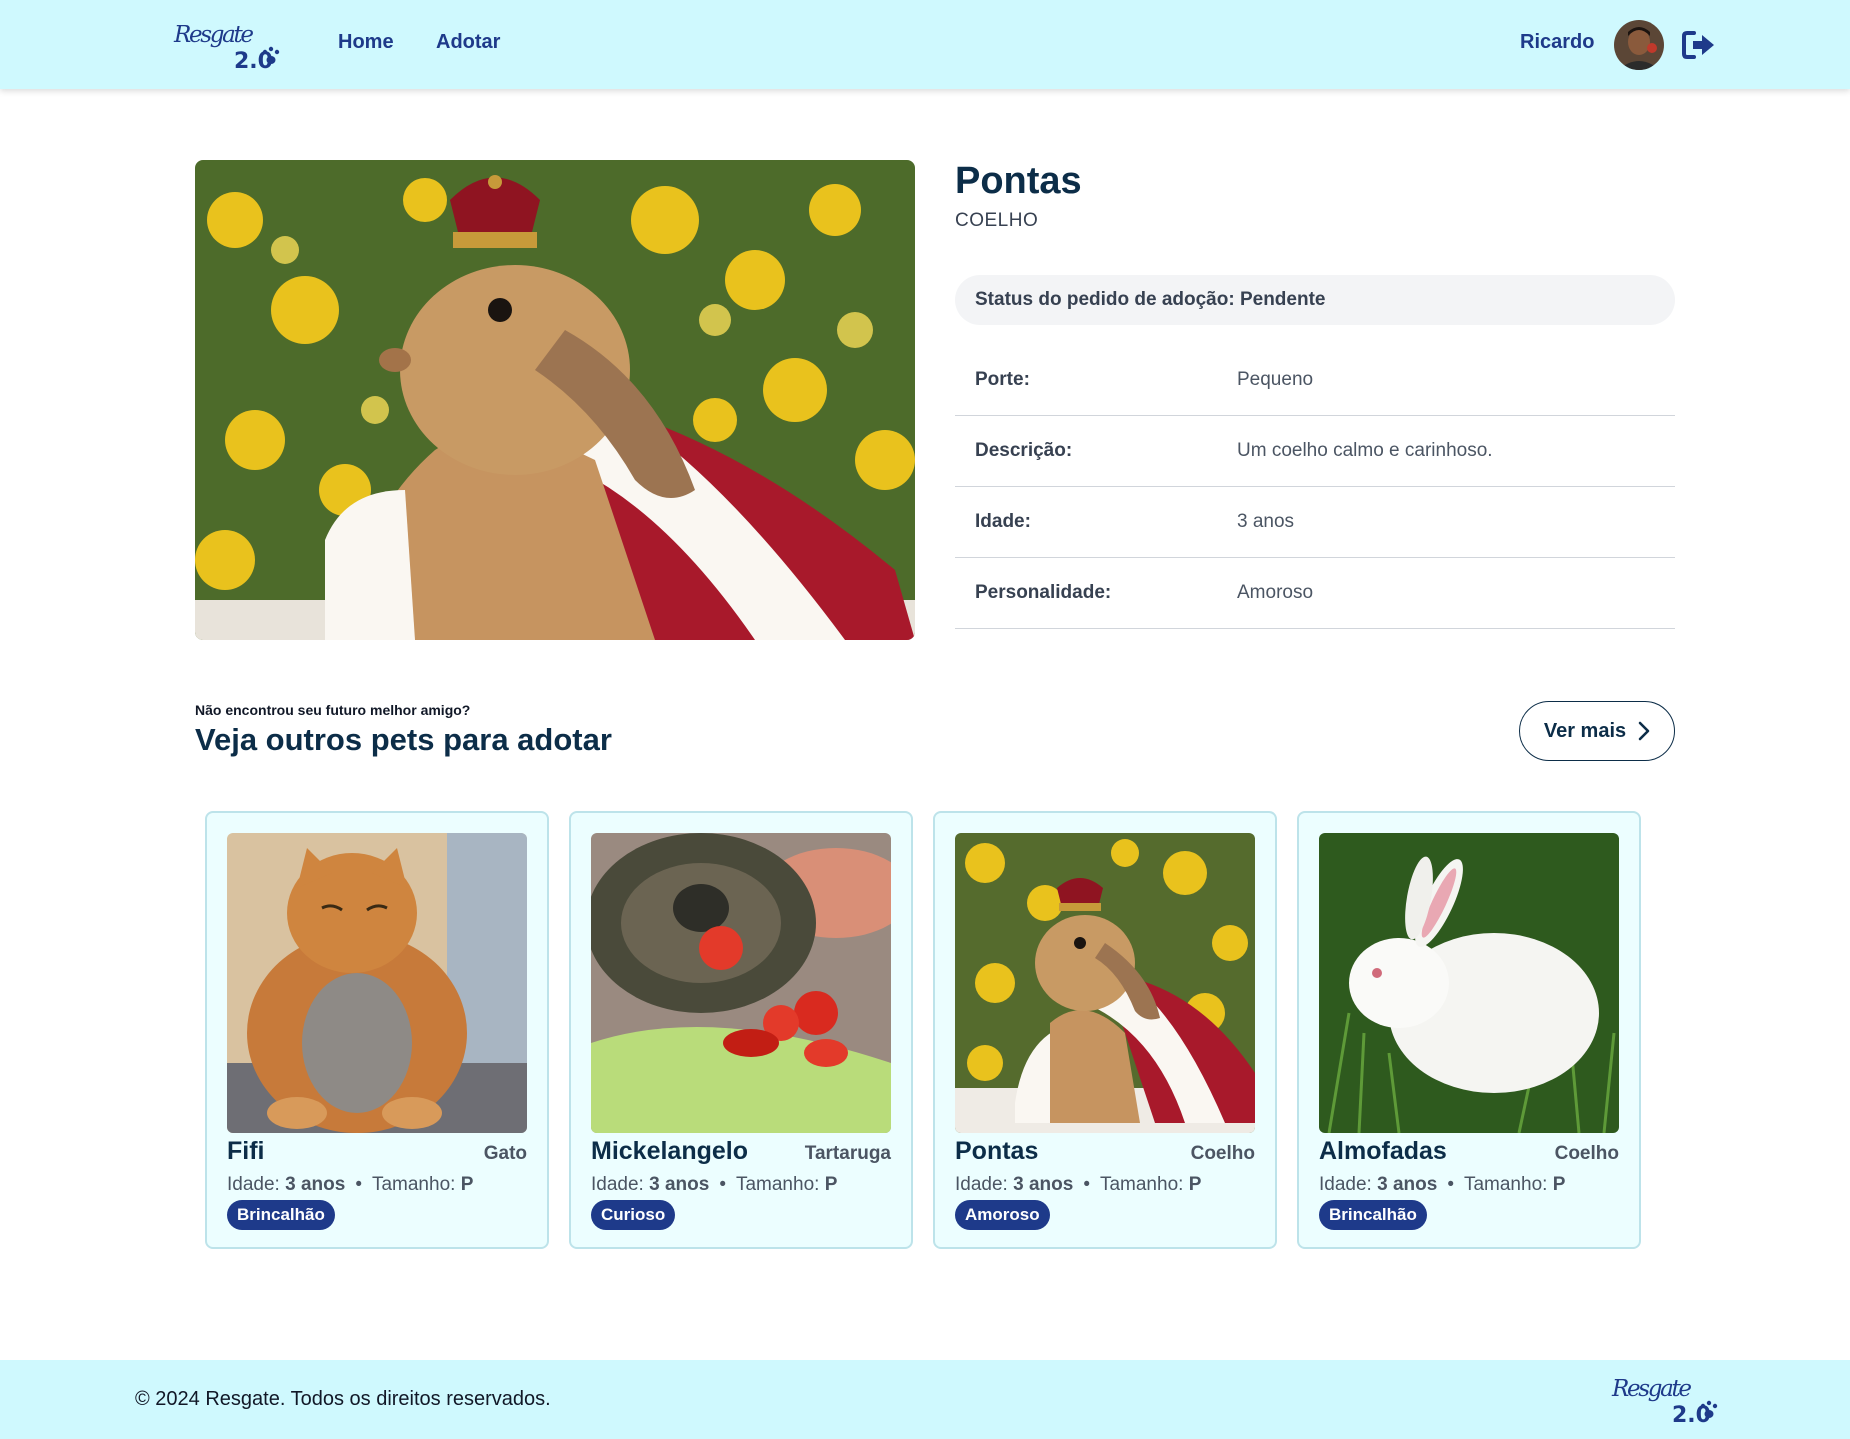  Describe the element at coordinates (1002, 1215) in the screenshot. I see `personality-badge: Amoroso` at that location.